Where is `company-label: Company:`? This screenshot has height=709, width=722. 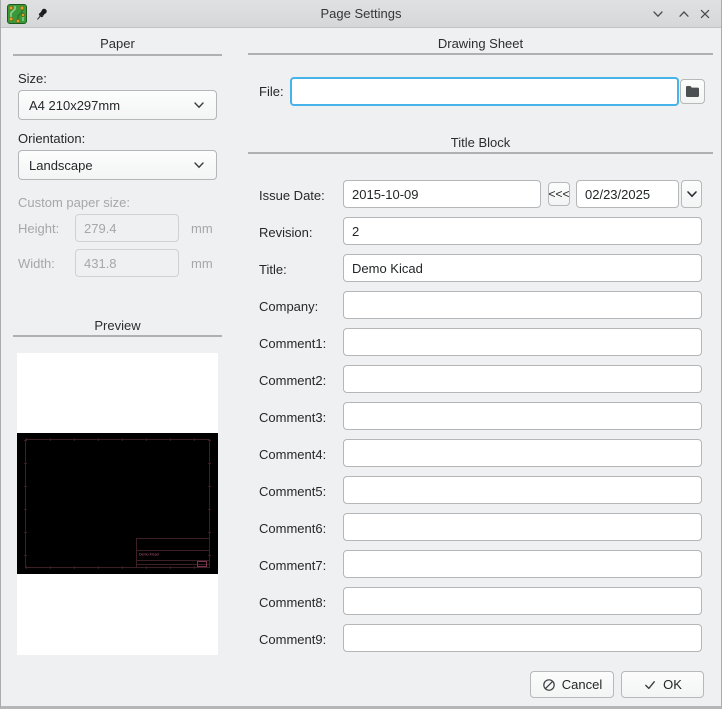 company-label: Company: is located at coordinates (289, 306).